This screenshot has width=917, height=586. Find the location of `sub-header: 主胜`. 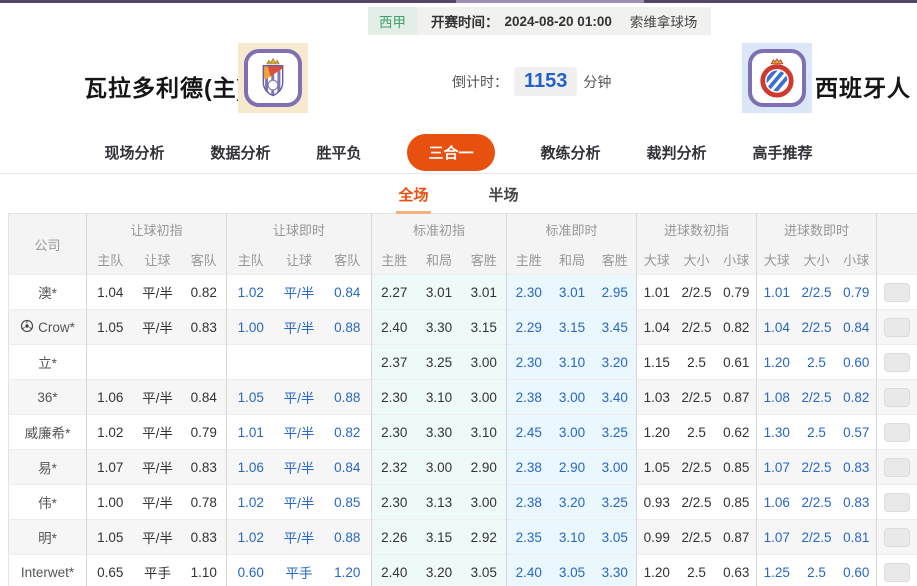

sub-header: 主胜 is located at coordinates (528, 259).